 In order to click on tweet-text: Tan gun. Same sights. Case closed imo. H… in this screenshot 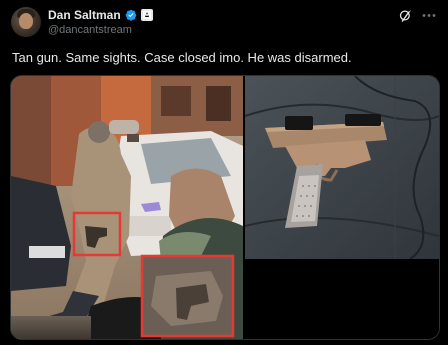, I will do `click(182, 57)`.